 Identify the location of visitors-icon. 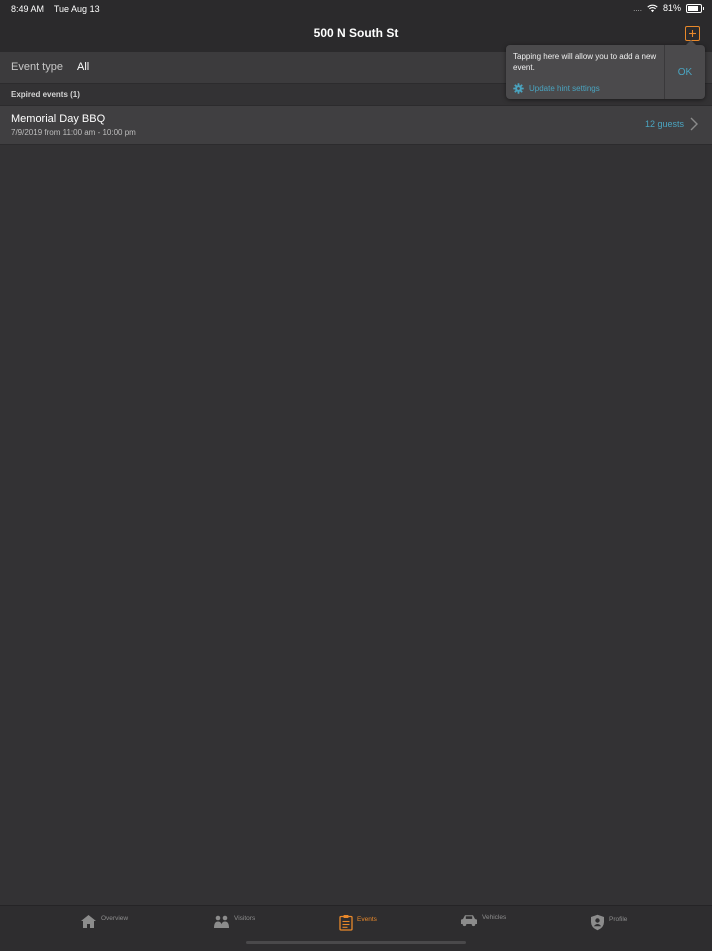
(221, 921).